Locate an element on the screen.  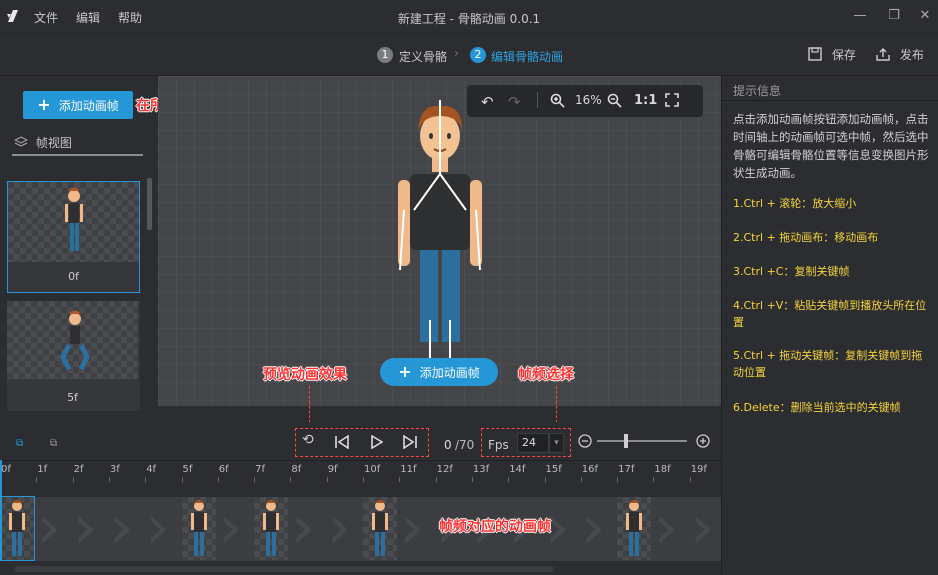
canvas-footer is located at coordinates (439, 414).